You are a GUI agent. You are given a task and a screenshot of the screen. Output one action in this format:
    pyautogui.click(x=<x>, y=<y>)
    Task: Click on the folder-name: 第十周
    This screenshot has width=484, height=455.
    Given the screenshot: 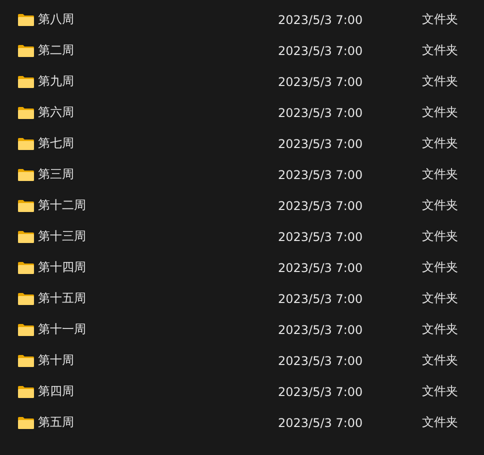 What is the action you would take?
    pyautogui.click(x=56, y=360)
    